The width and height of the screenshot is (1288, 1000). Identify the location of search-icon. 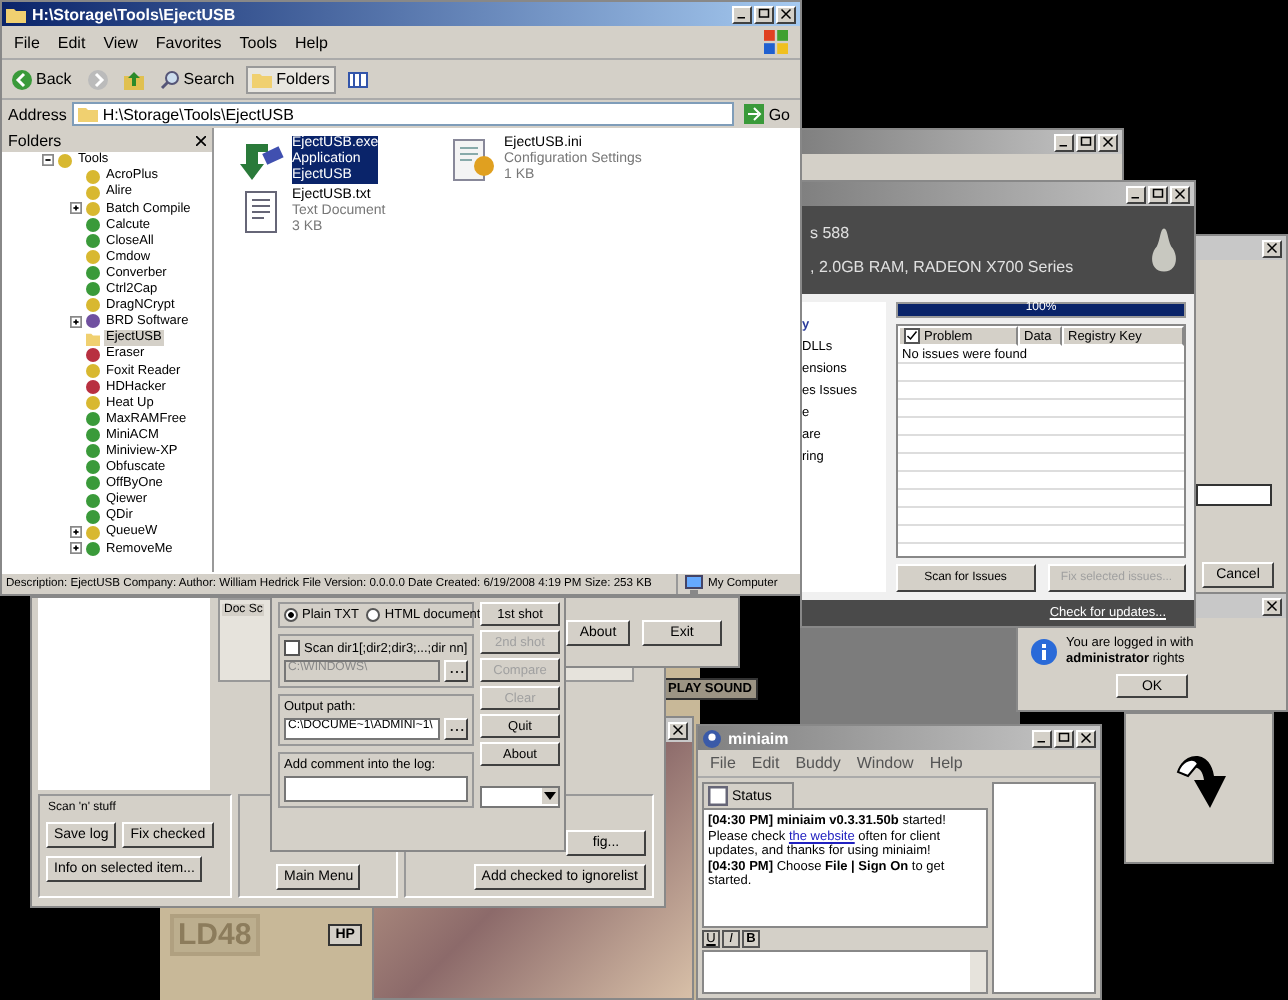
(169, 79).